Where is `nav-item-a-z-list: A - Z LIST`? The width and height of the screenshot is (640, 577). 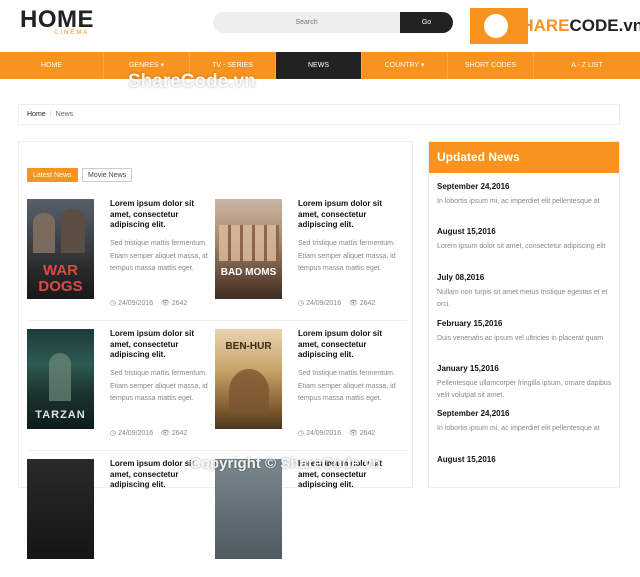
nav-item-a-z-list: A - Z LIST is located at coordinates (587, 65).